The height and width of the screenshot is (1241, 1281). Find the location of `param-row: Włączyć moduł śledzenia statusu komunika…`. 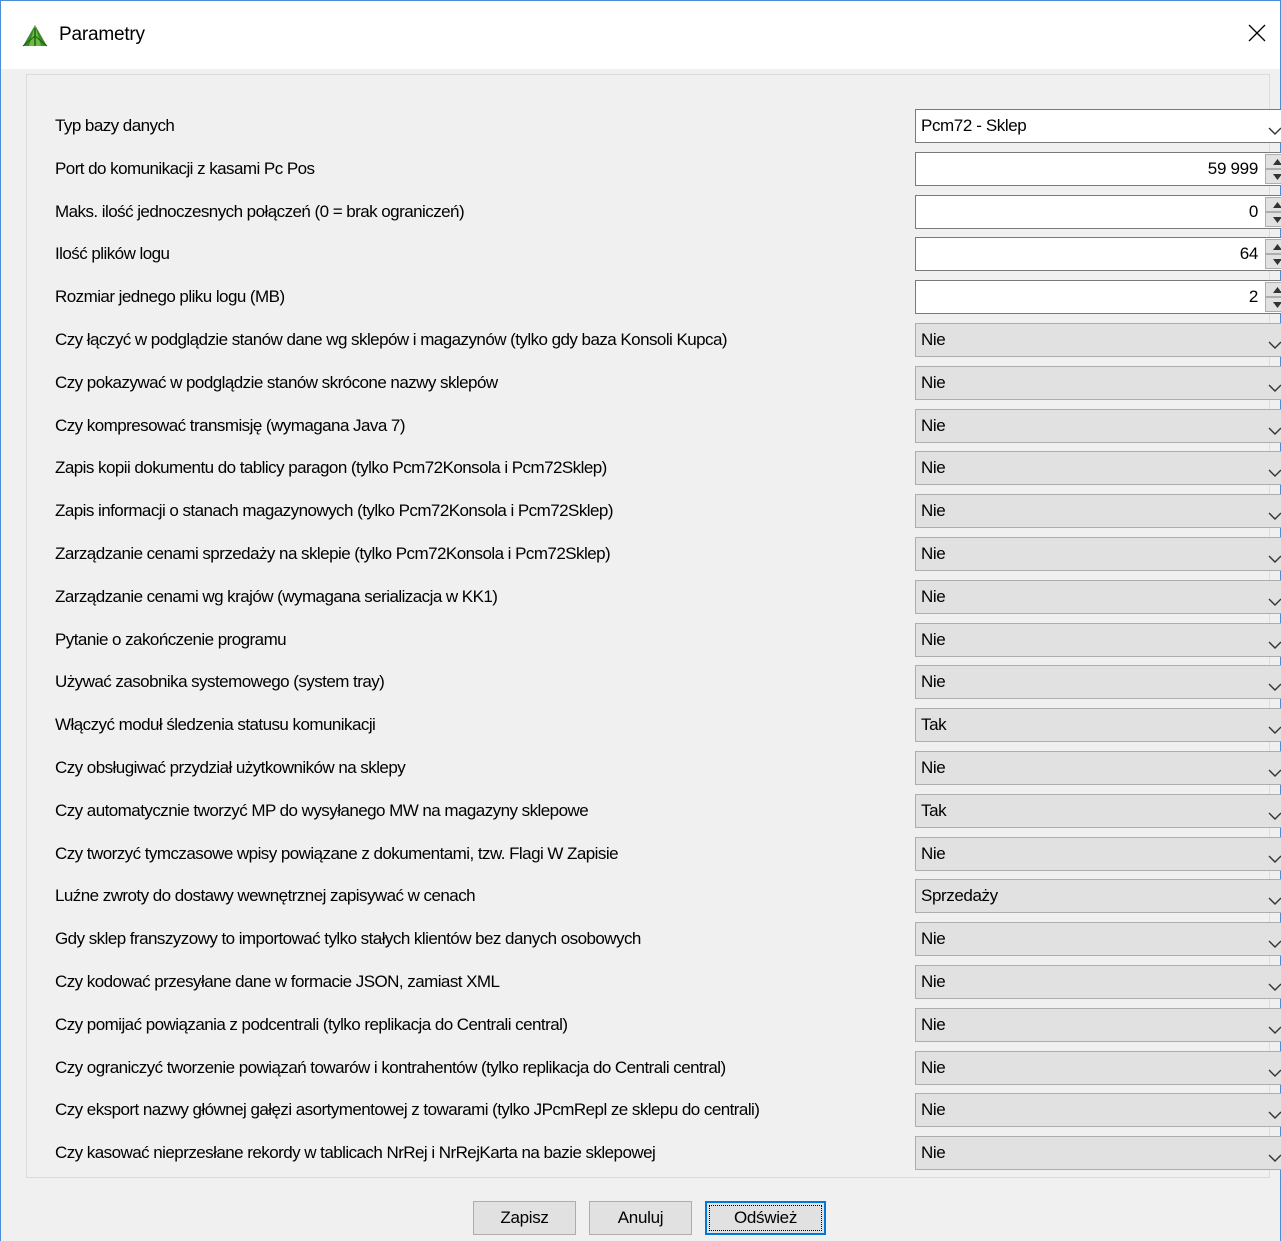

param-row: Włączyć moduł śledzenia statusu komunika… is located at coordinates (668, 725).